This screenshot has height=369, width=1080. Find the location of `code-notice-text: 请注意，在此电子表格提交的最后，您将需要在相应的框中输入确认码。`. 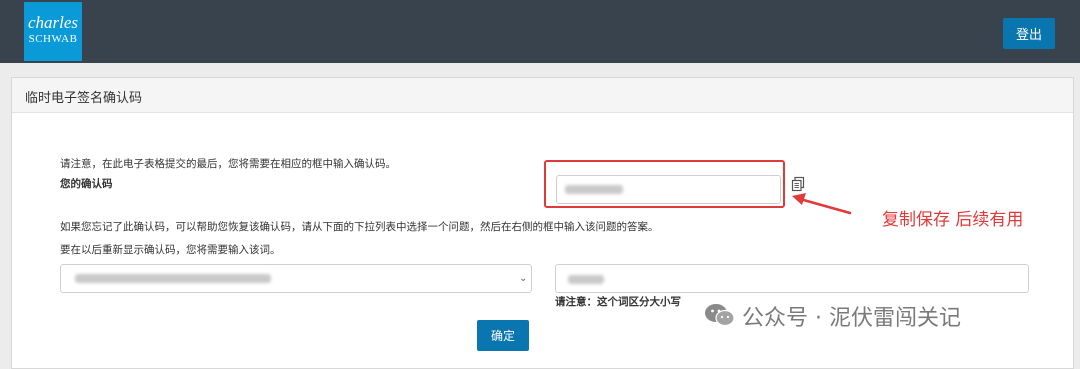

code-notice-text: 请注意，在此电子表格提交的最后，您将需要在相应的框中输入确认码。 is located at coordinates (228, 164).